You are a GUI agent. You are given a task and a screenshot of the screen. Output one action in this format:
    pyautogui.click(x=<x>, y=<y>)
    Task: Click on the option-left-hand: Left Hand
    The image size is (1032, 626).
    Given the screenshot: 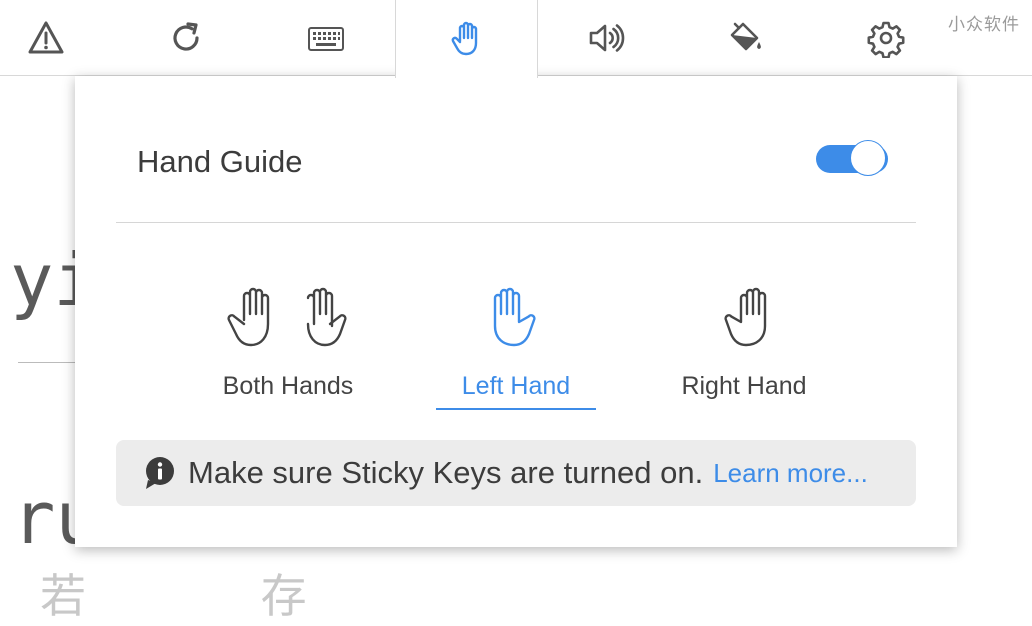 What is the action you would take?
    pyautogui.click(x=516, y=347)
    